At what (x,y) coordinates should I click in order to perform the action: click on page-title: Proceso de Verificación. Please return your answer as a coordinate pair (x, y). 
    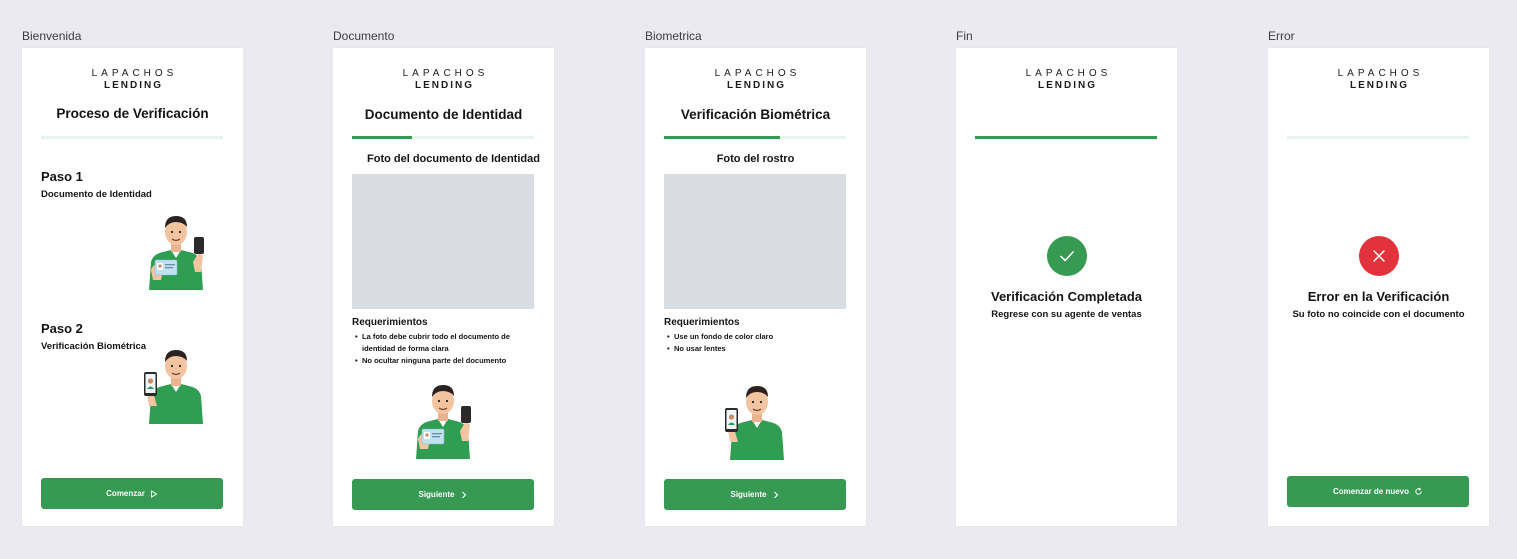
    Looking at the image, I should click on (132, 113).